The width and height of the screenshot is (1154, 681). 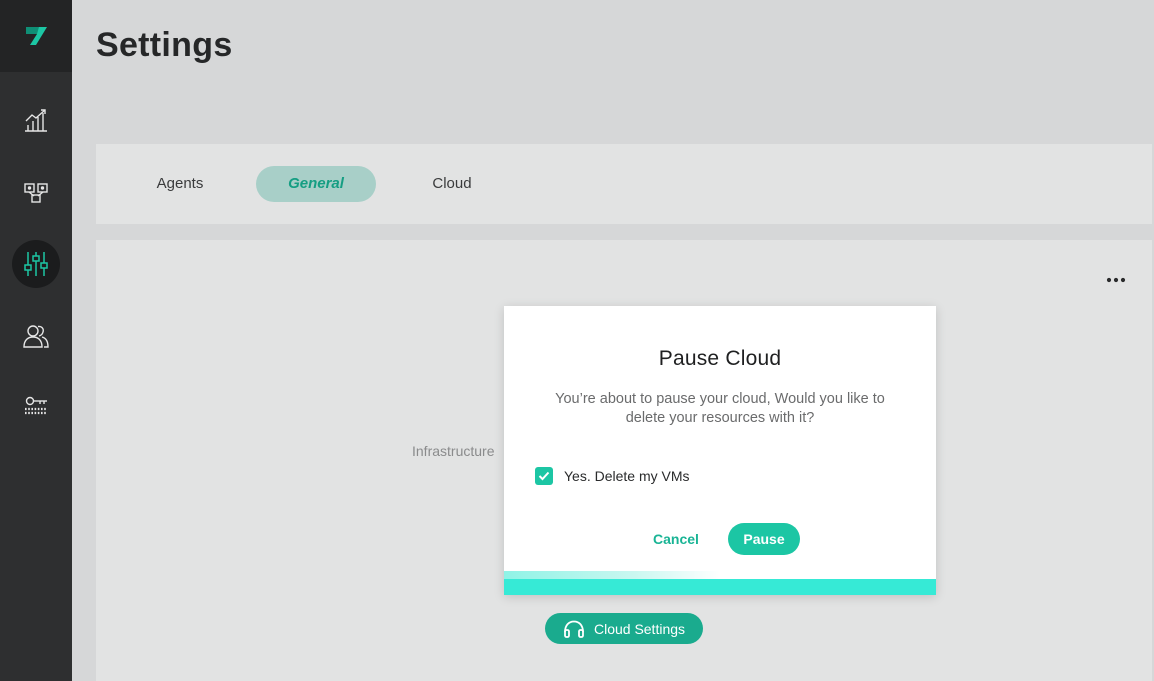 What do you see at coordinates (676, 539) in the screenshot?
I see `cancel-button: Cancel` at bounding box center [676, 539].